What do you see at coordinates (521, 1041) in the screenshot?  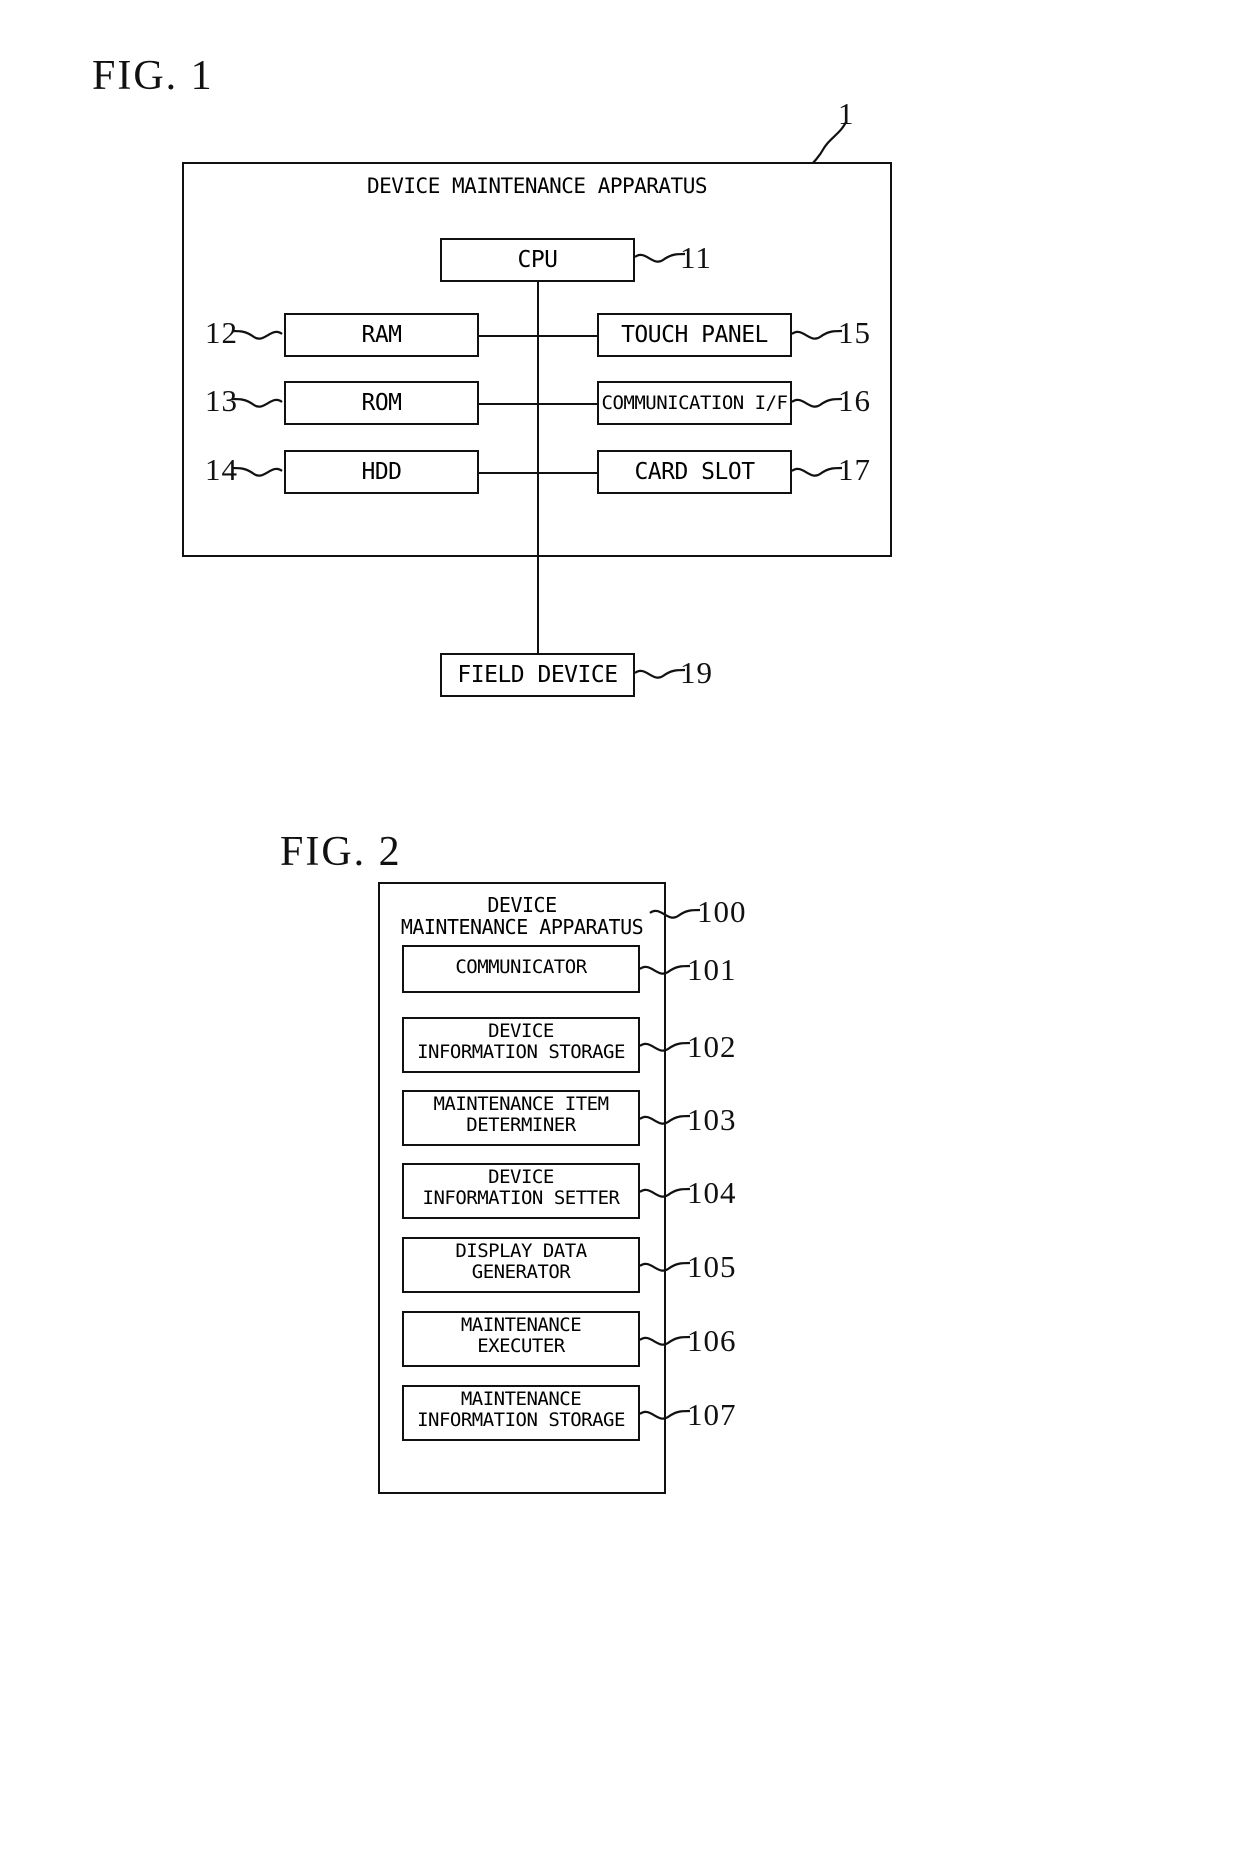 I see `block-device-information-storage-label: DEVICE INFORMATION STORAGE` at bounding box center [521, 1041].